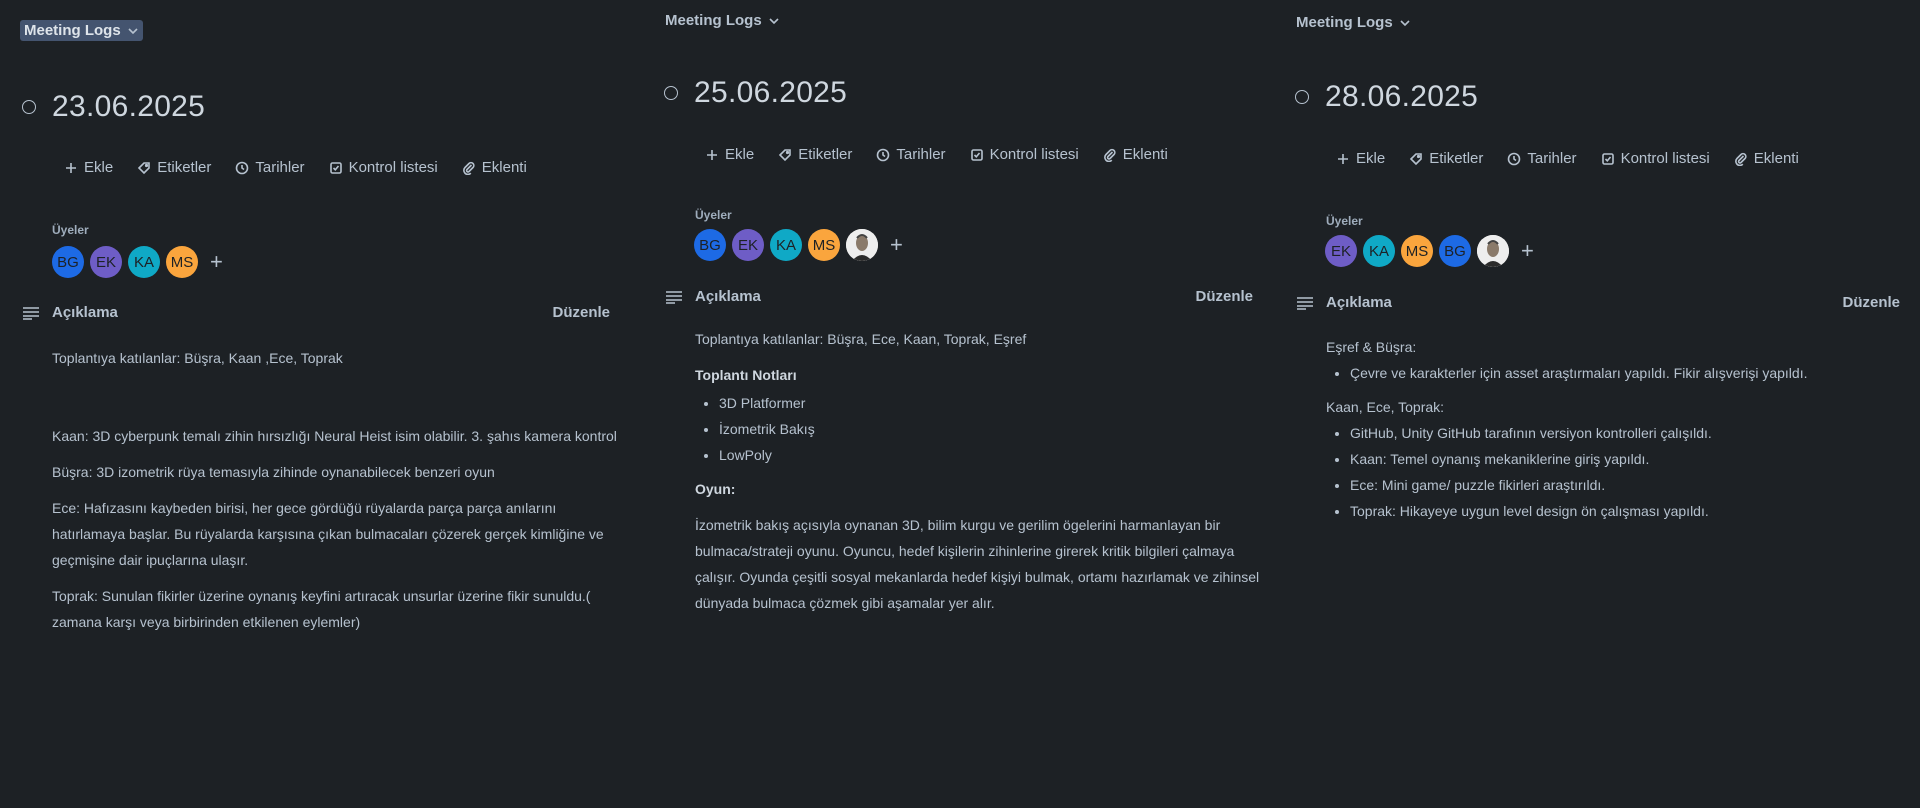  Describe the element at coordinates (1401, 97) in the screenshot. I see `card-title: 28.06.2025` at that location.